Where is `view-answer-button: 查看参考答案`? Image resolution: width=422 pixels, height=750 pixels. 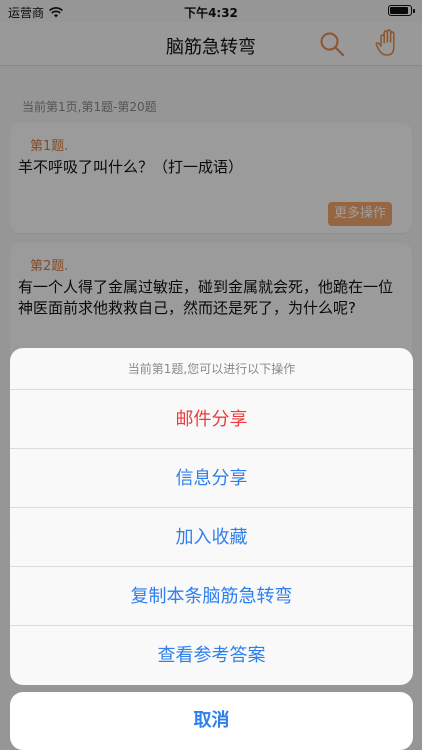 view-answer-button: 查看参考答案 is located at coordinates (211, 655).